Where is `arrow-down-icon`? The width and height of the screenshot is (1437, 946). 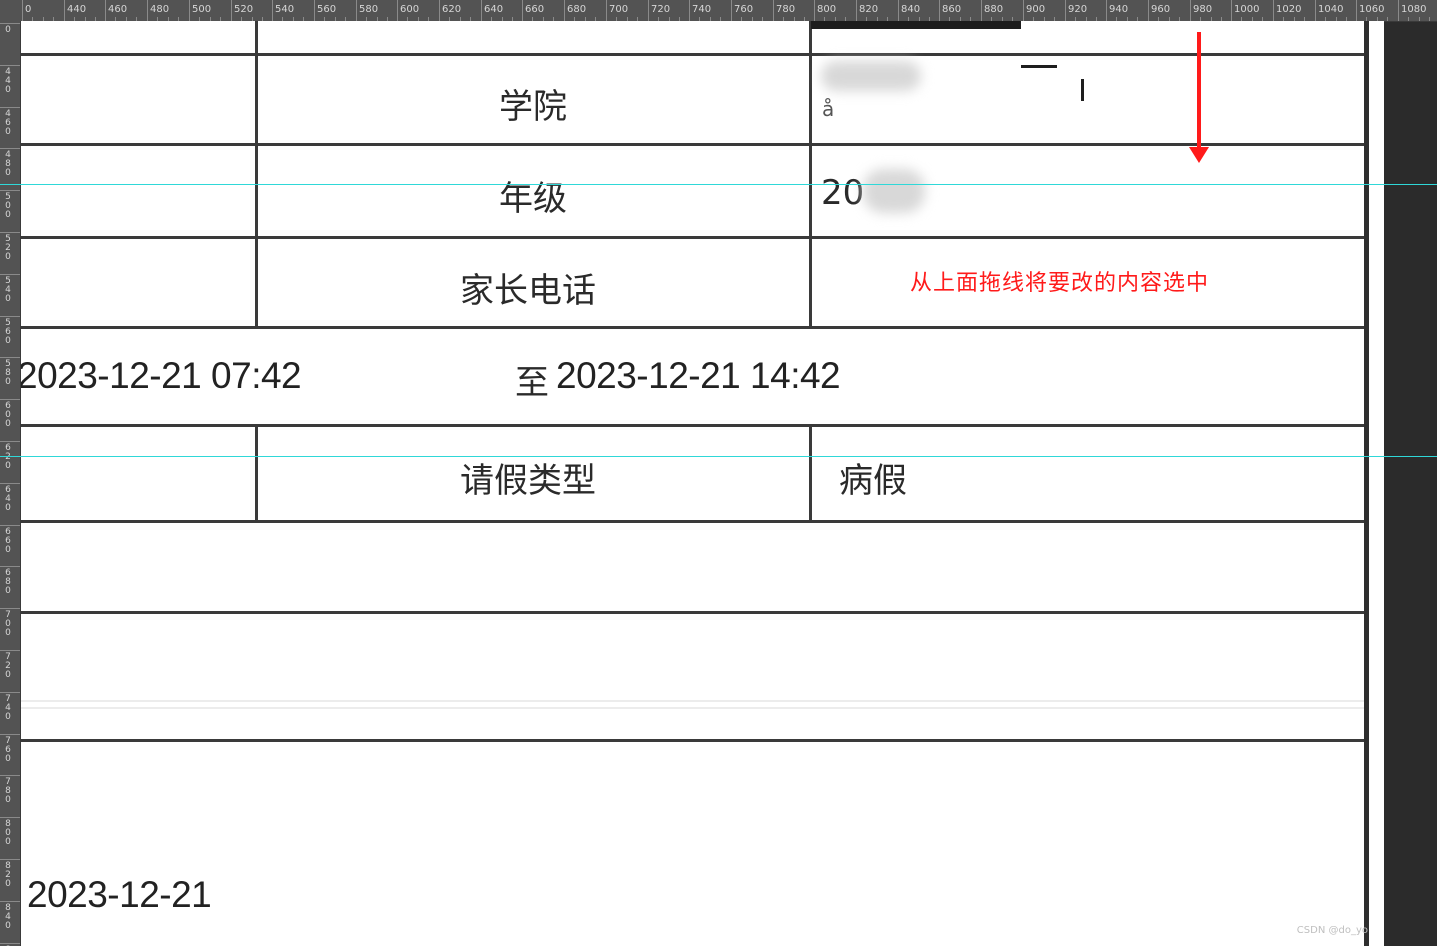 arrow-down-icon is located at coordinates (1199, 155).